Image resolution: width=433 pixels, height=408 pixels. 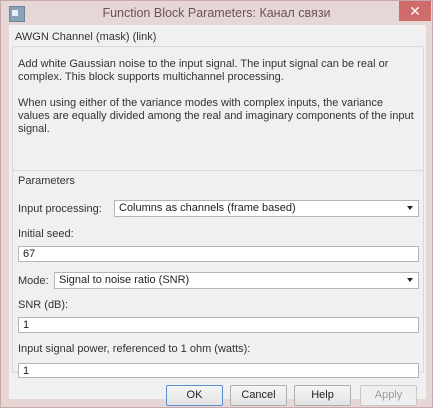 I want to click on mode-label: Mode:, so click(x=33, y=281).